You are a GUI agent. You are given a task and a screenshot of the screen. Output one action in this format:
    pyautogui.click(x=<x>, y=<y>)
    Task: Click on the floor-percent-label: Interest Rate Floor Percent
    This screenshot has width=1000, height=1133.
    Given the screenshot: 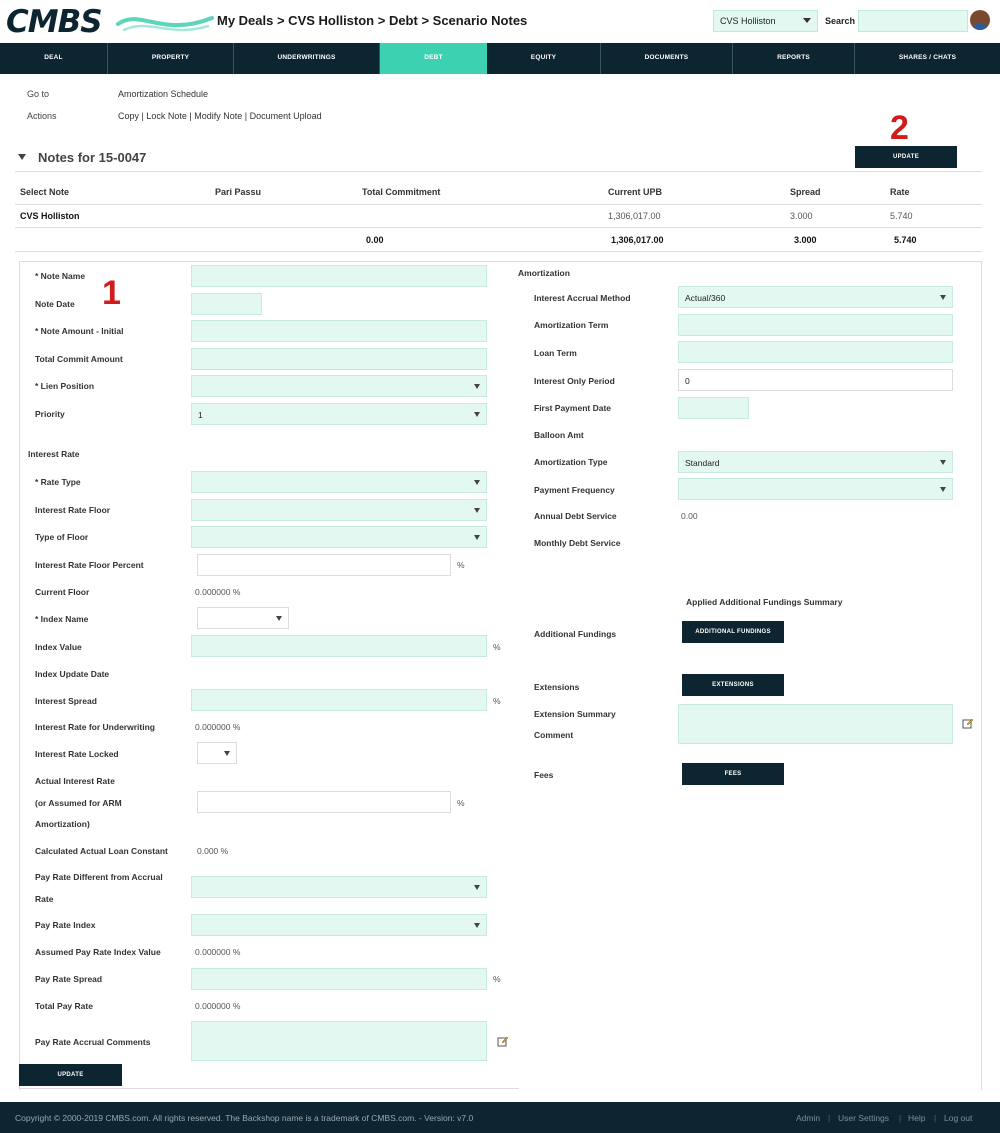 What is the action you would take?
    pyautogui.click(x=89, y=565)
    